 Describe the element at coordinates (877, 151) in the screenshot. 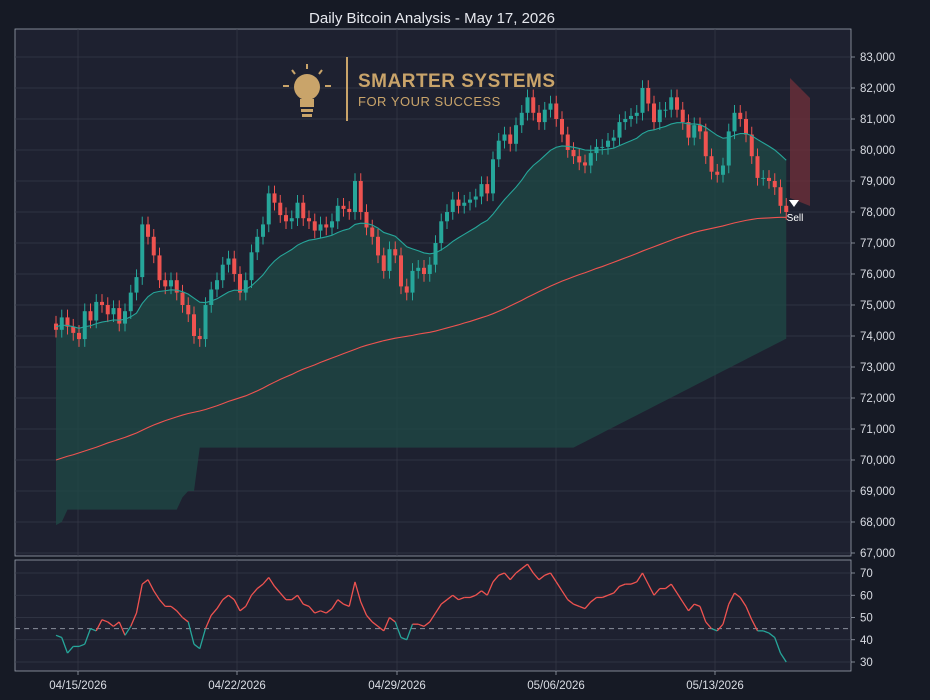

I see `price-tick-label: 80,000` at that location.